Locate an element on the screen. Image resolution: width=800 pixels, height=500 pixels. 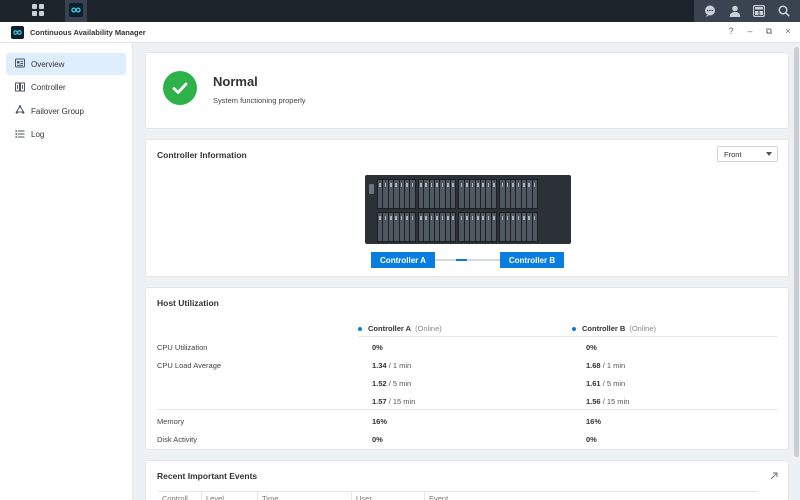
column-header-level: Level is located at coordinates (230, 496).